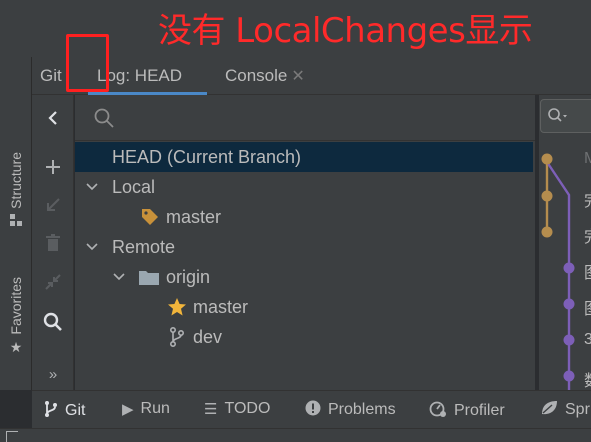  What do you see at coordinates (64, 411) in the screenshot?
I see `bottom-tab-git: Git` at bounding box center [64, 411].